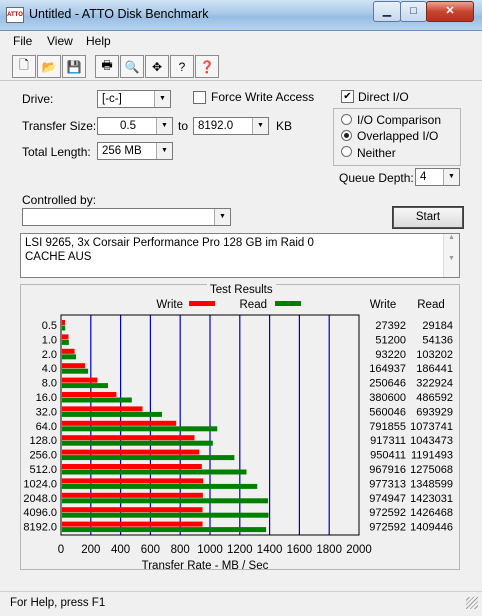 The image size is (482, 616). I want to click on close-button: ✕, so click(450, 11).